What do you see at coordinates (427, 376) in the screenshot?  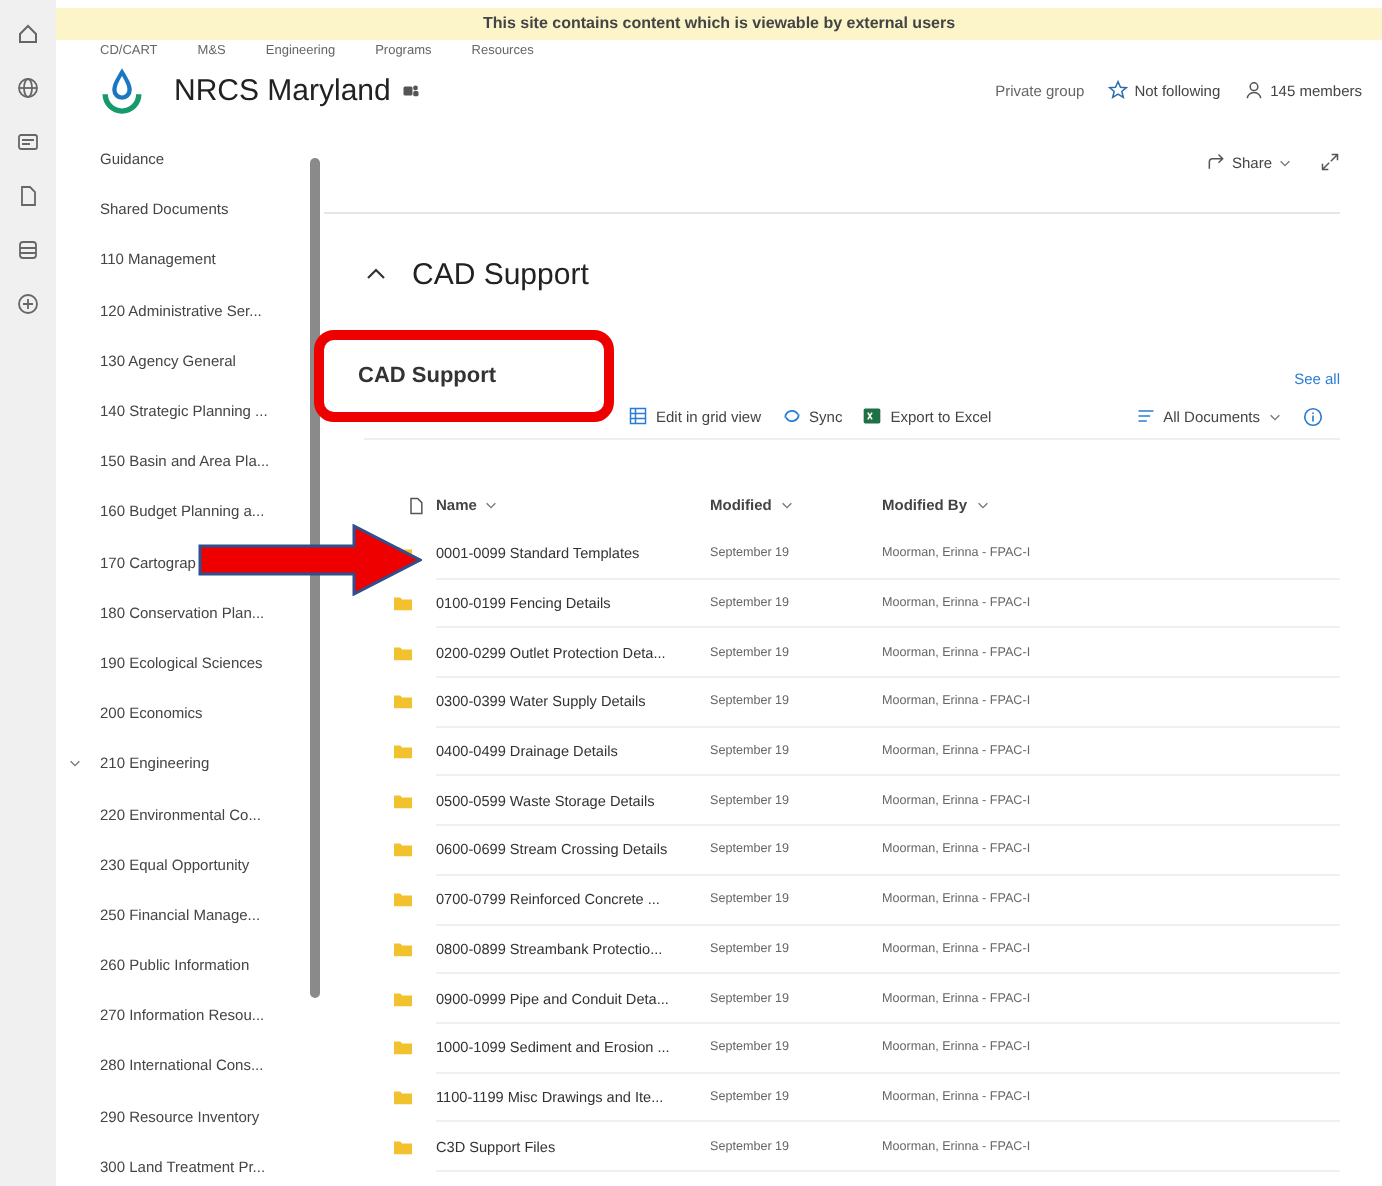 I see `annotation-label: CAD Support` at bounding box center [427, 376].